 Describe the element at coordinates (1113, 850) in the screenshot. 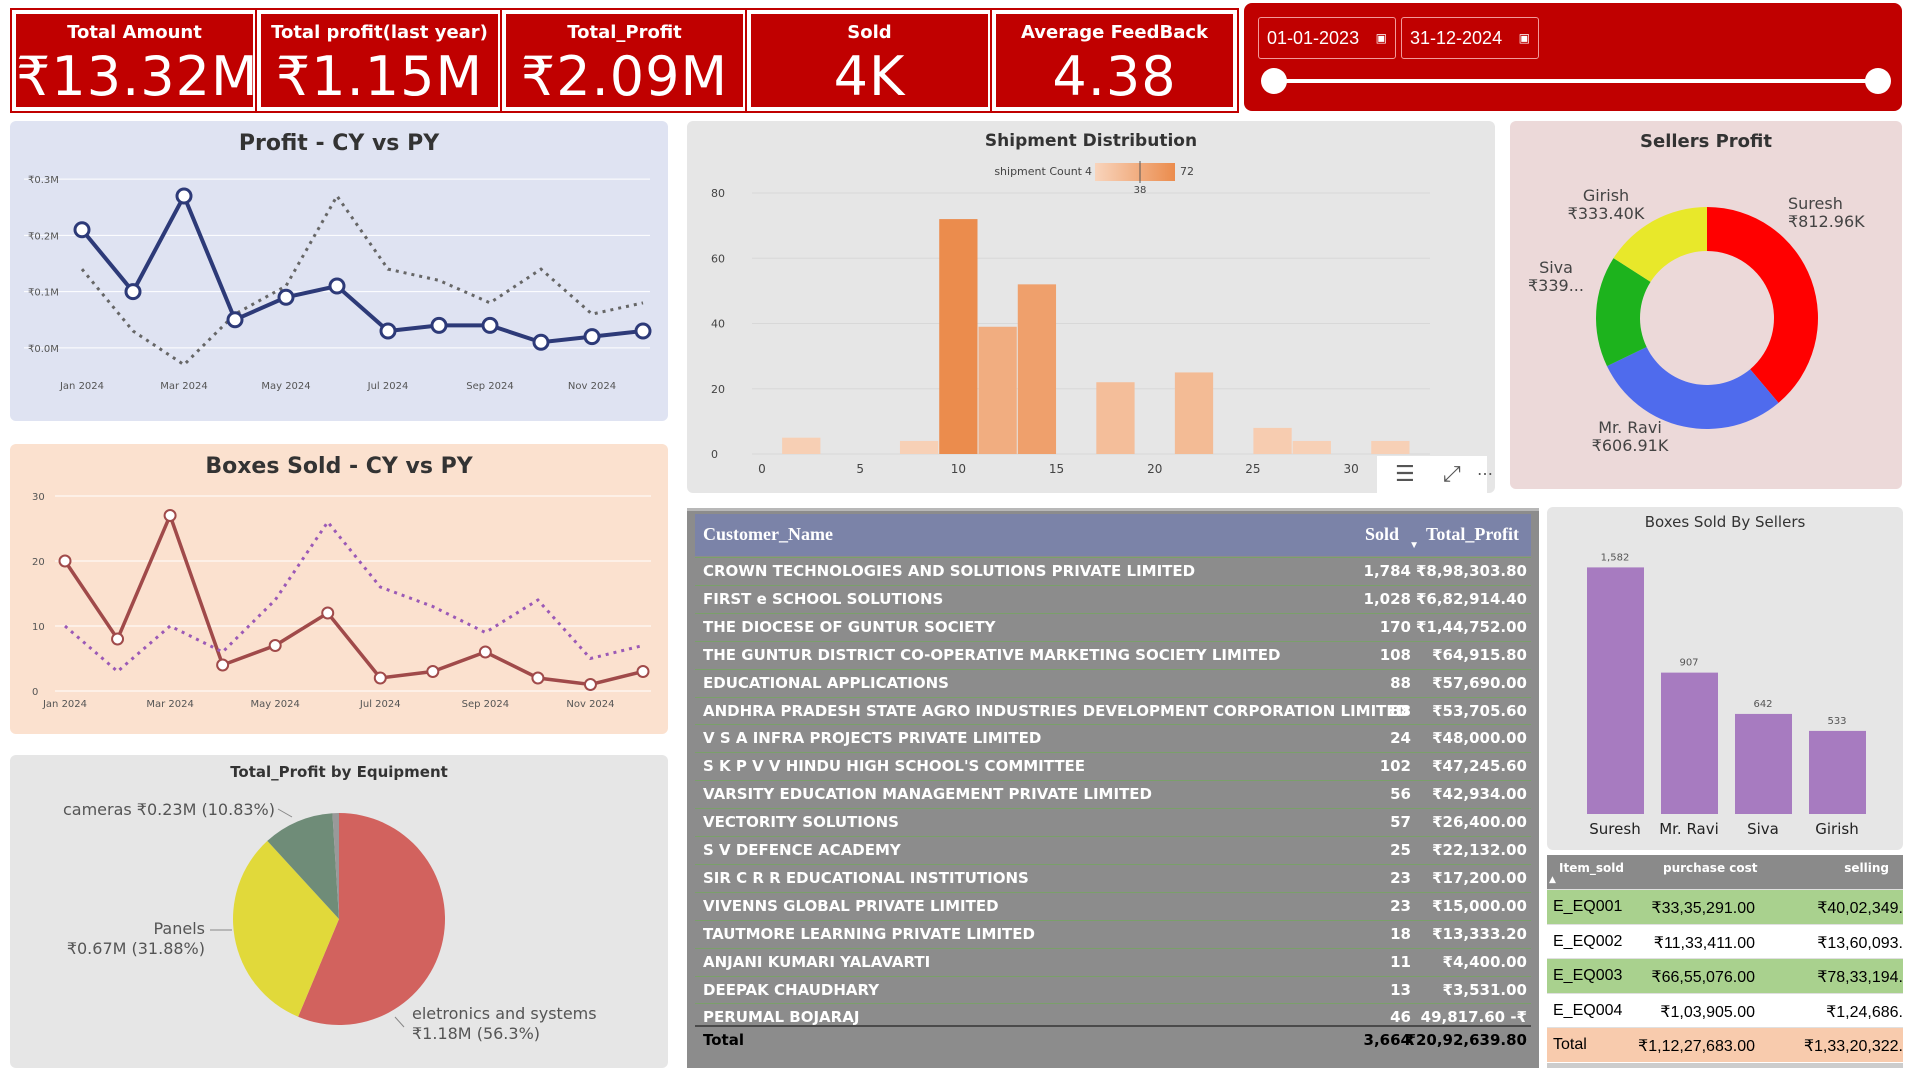

I see `table-row: S V DEFENCE ACADEMY 25 ₹22,132.00` at that location.